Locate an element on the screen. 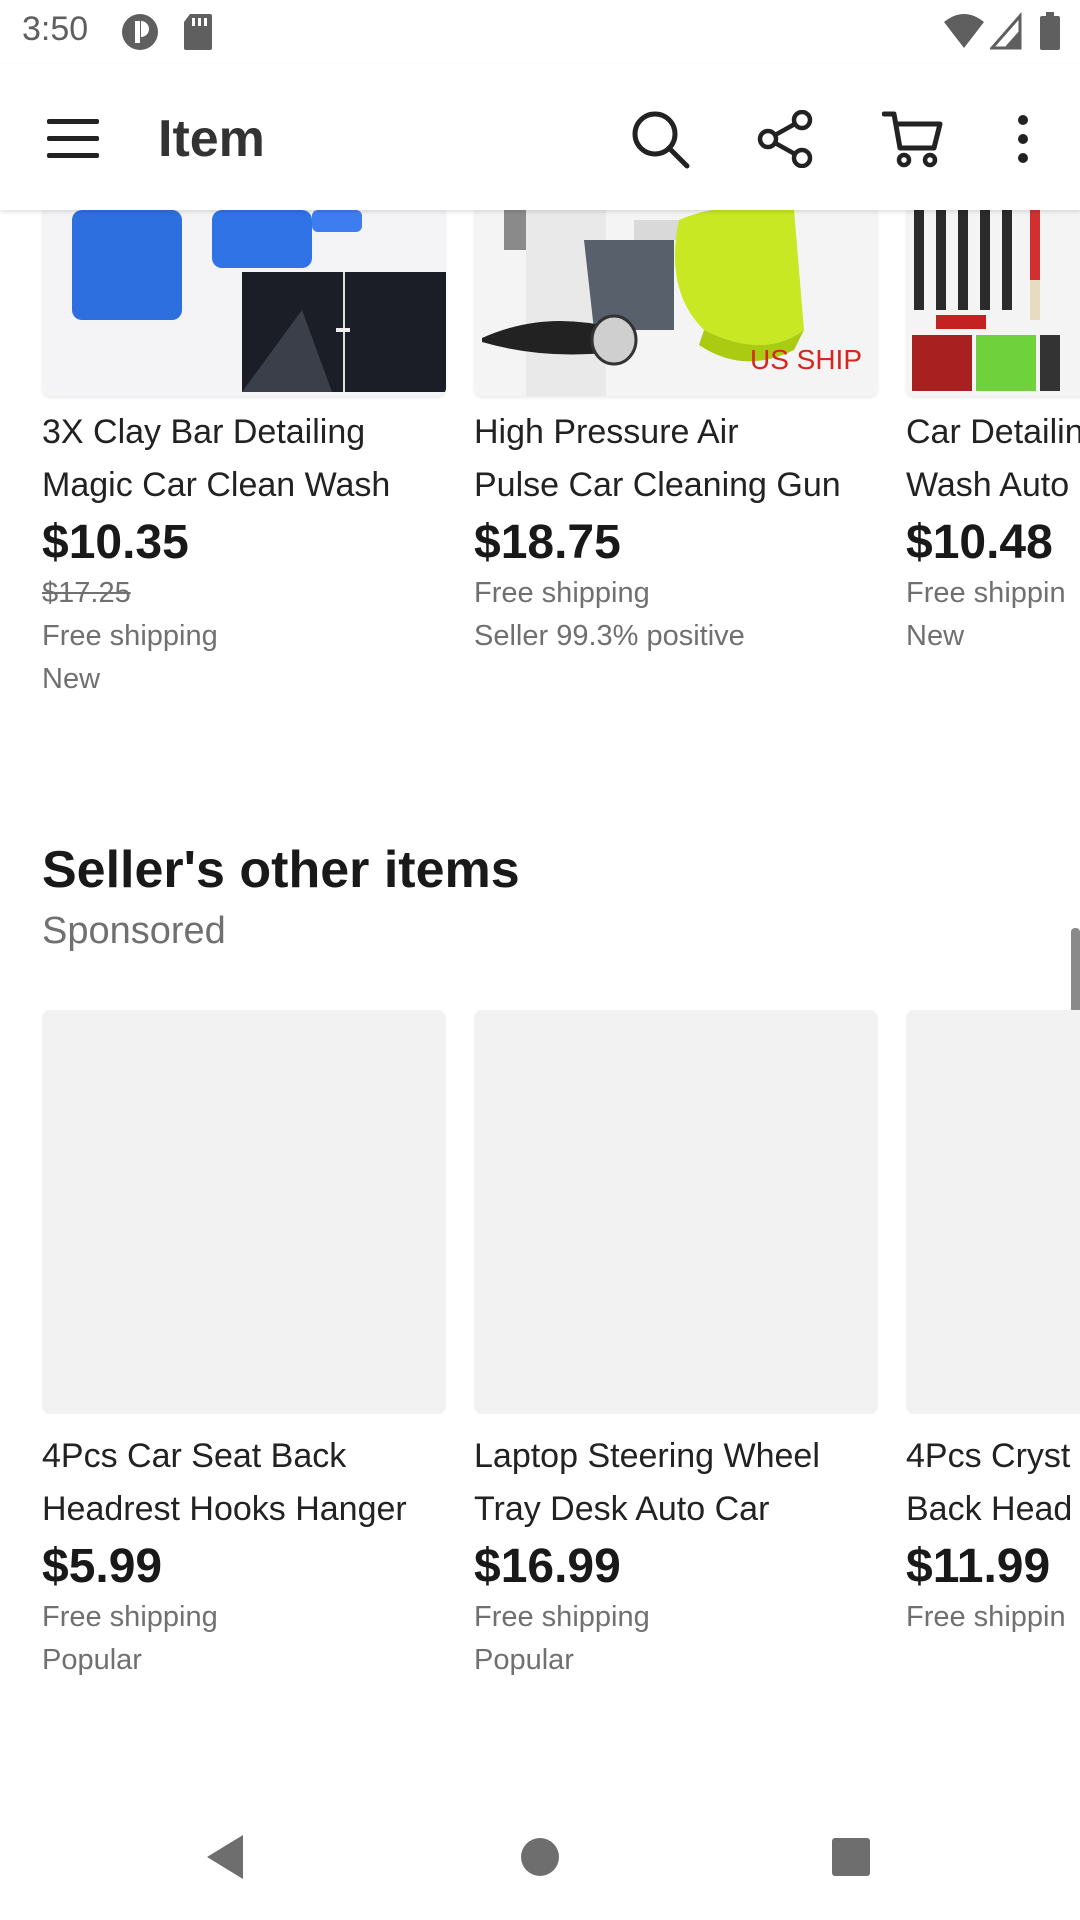 This screenshot has width=1080, height=1920. back-triangle-icon is located at coordinates (225, 1857).